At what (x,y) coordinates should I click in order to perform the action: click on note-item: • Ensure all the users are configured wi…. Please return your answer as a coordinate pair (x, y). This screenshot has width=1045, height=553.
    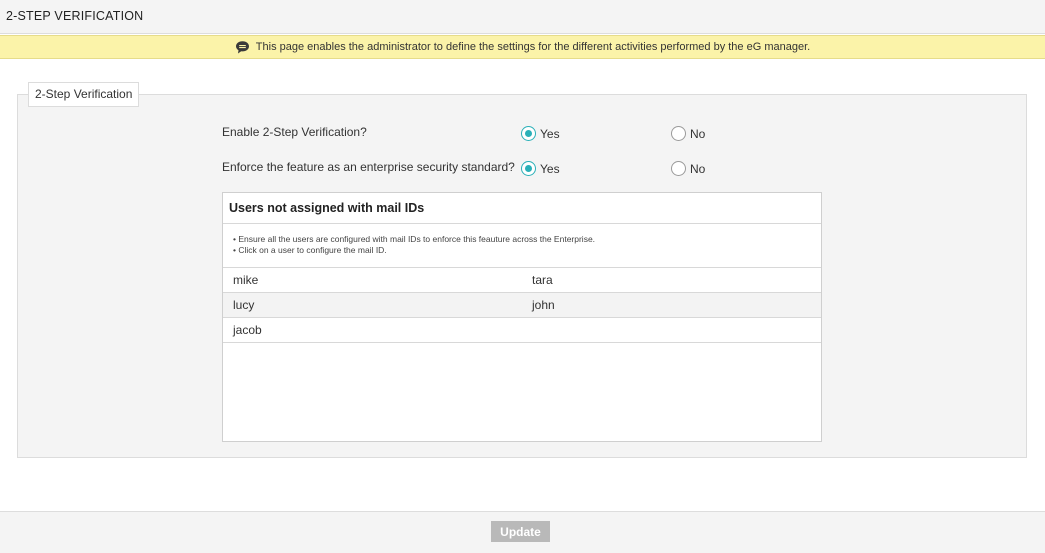
    Looking at the image, I should click on (414, 239).